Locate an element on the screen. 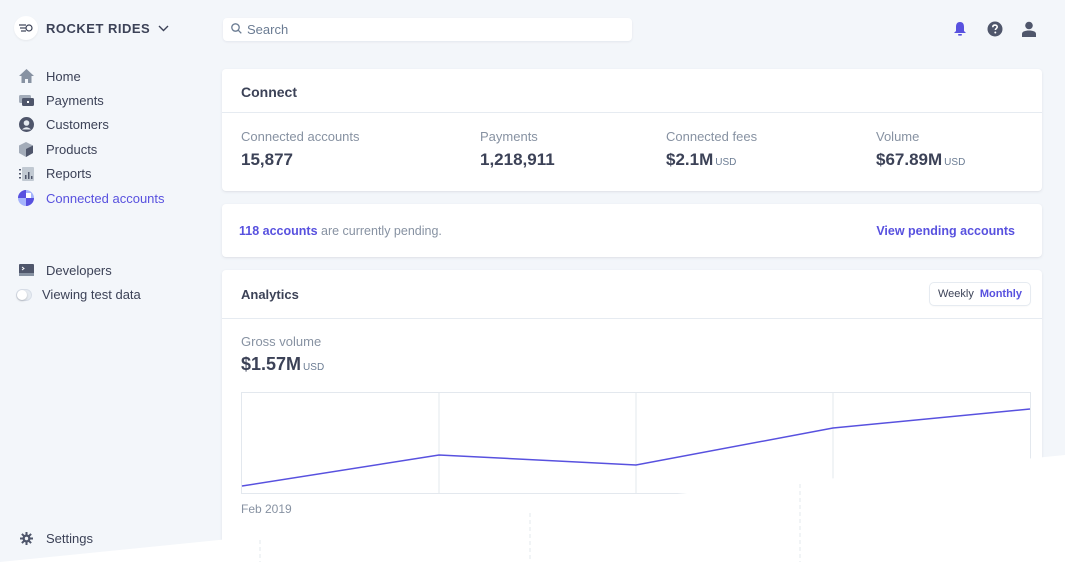  sidebar-item-products: Products is located at coordinates (91, 149).